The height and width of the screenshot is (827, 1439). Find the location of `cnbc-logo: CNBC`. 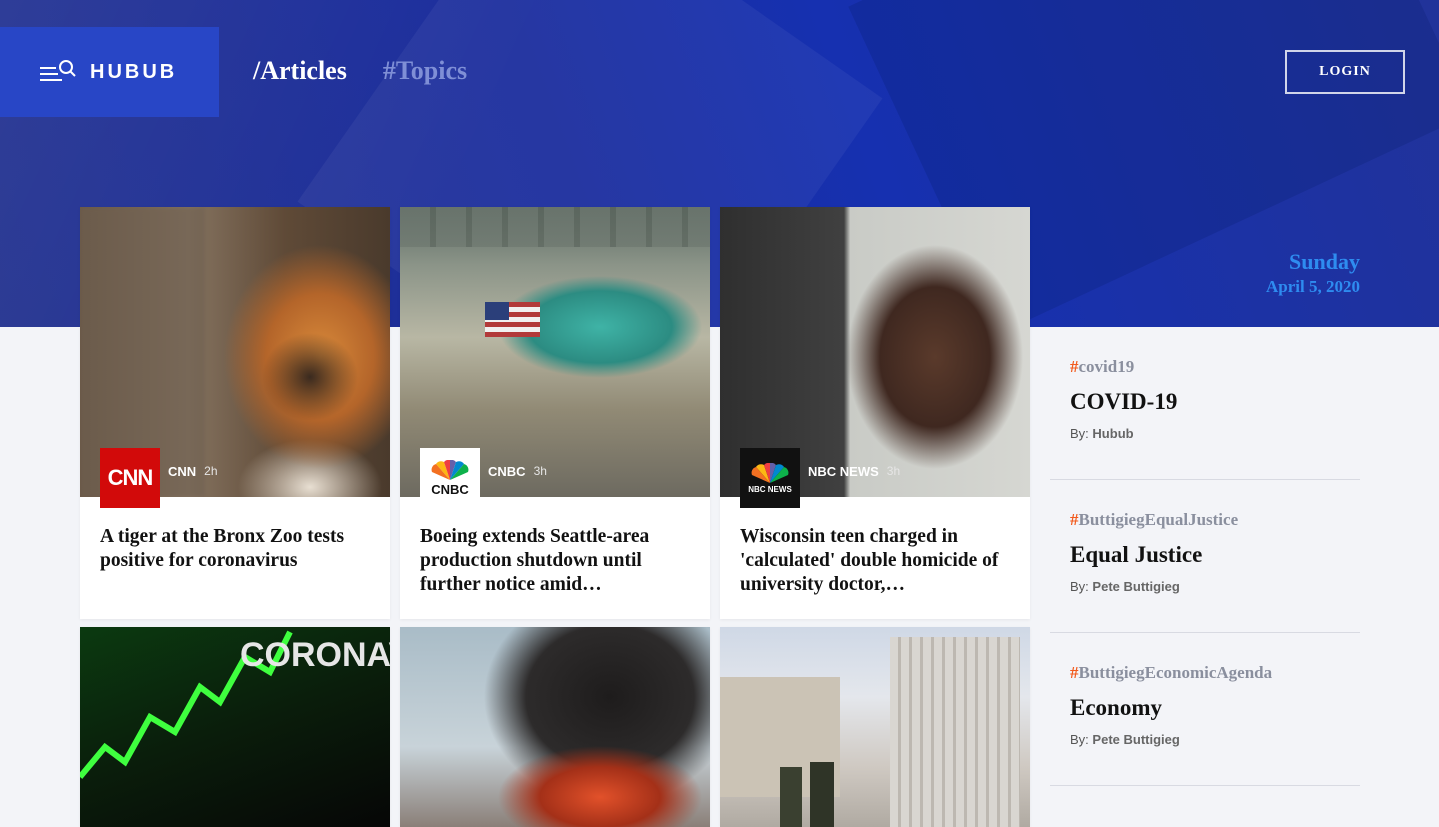

cnbc-logo: CNBC is located at coordinates (450, 478).